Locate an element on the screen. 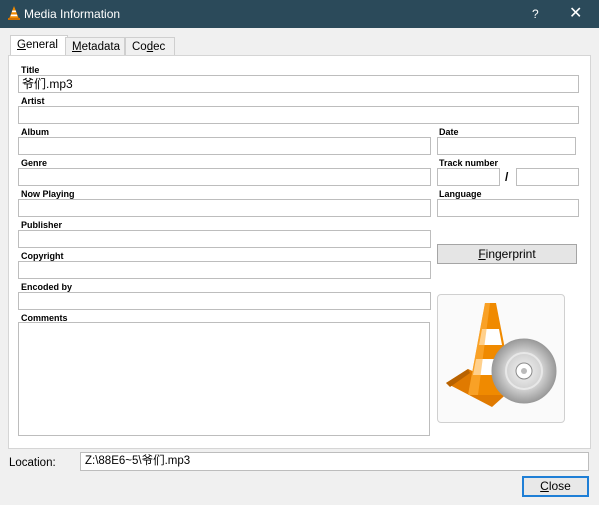  encoded-by-label: Encoded by is located at coordinates (47, 287).